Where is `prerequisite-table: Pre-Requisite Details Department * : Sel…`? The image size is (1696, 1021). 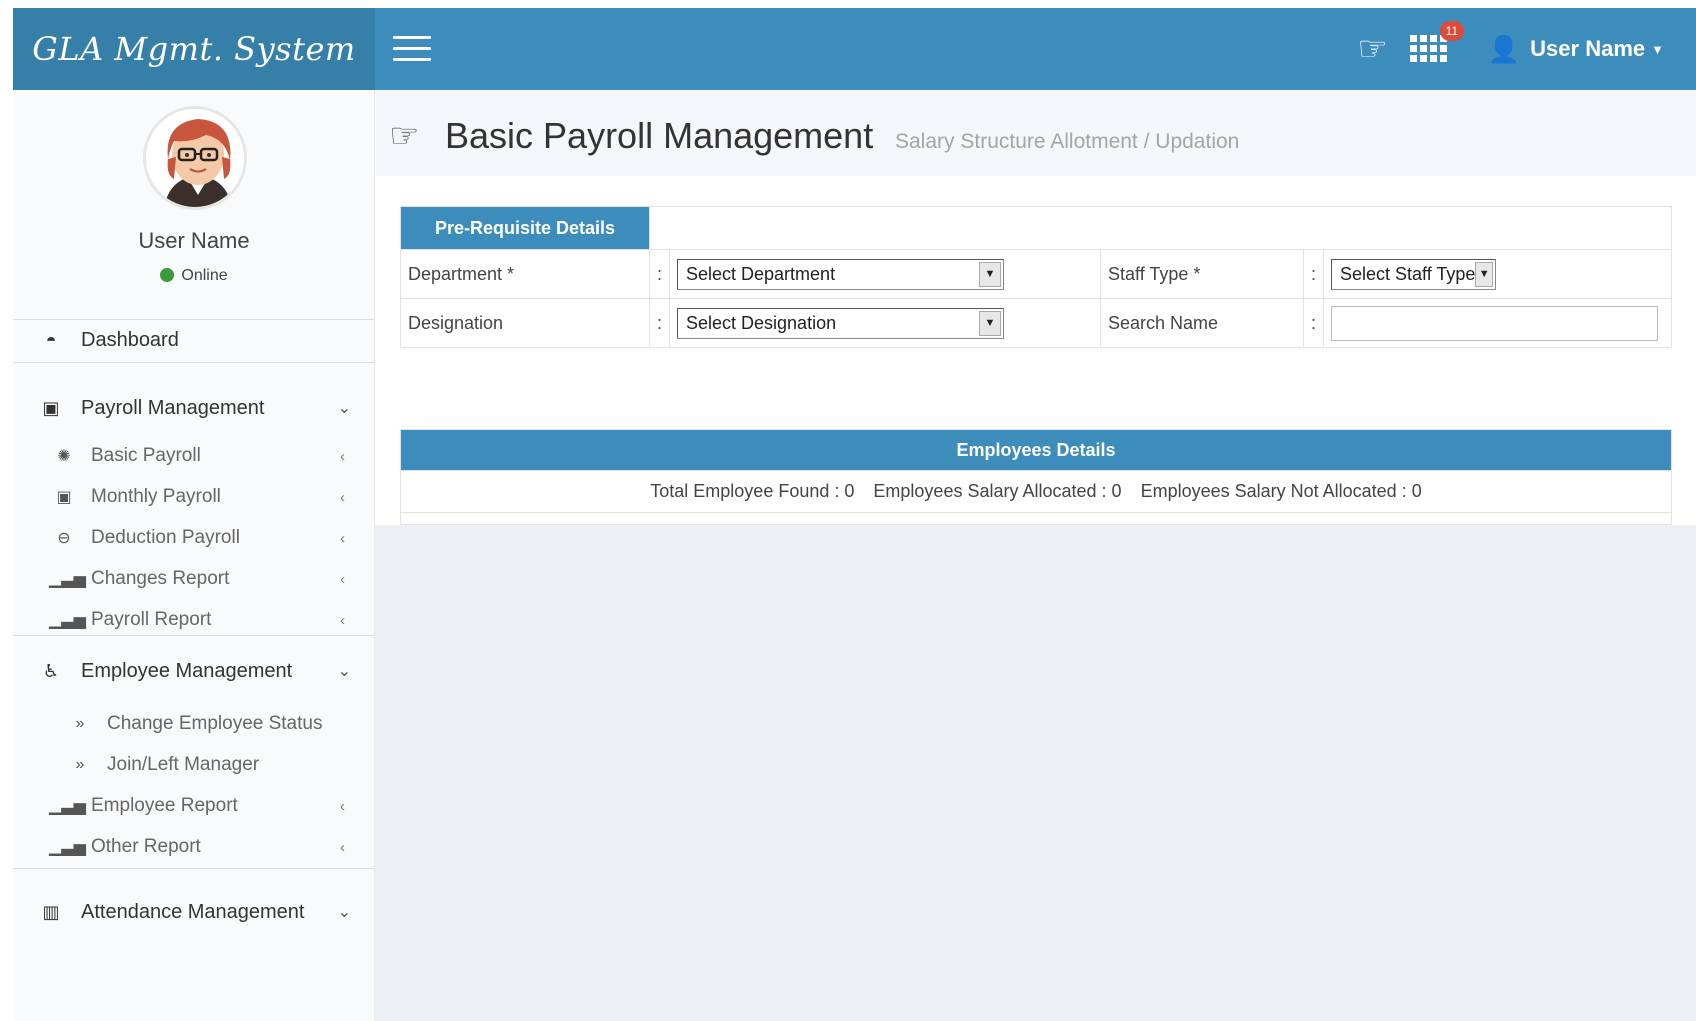
prerequisite-table: Pre-Requisite Details Department * : Sel… is located at coordinates (1036, 277).